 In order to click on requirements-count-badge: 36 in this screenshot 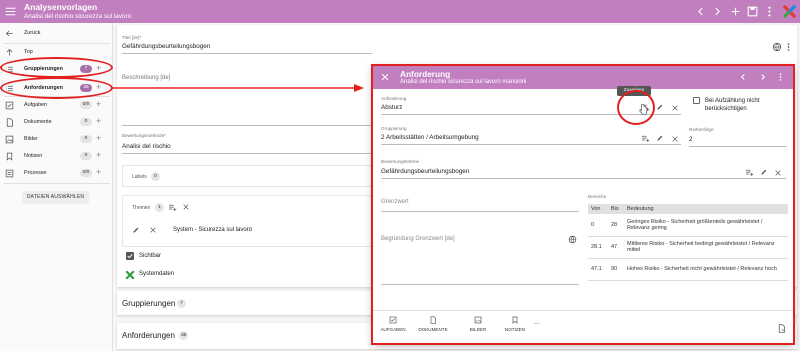, I will do `click(184, 335)`.